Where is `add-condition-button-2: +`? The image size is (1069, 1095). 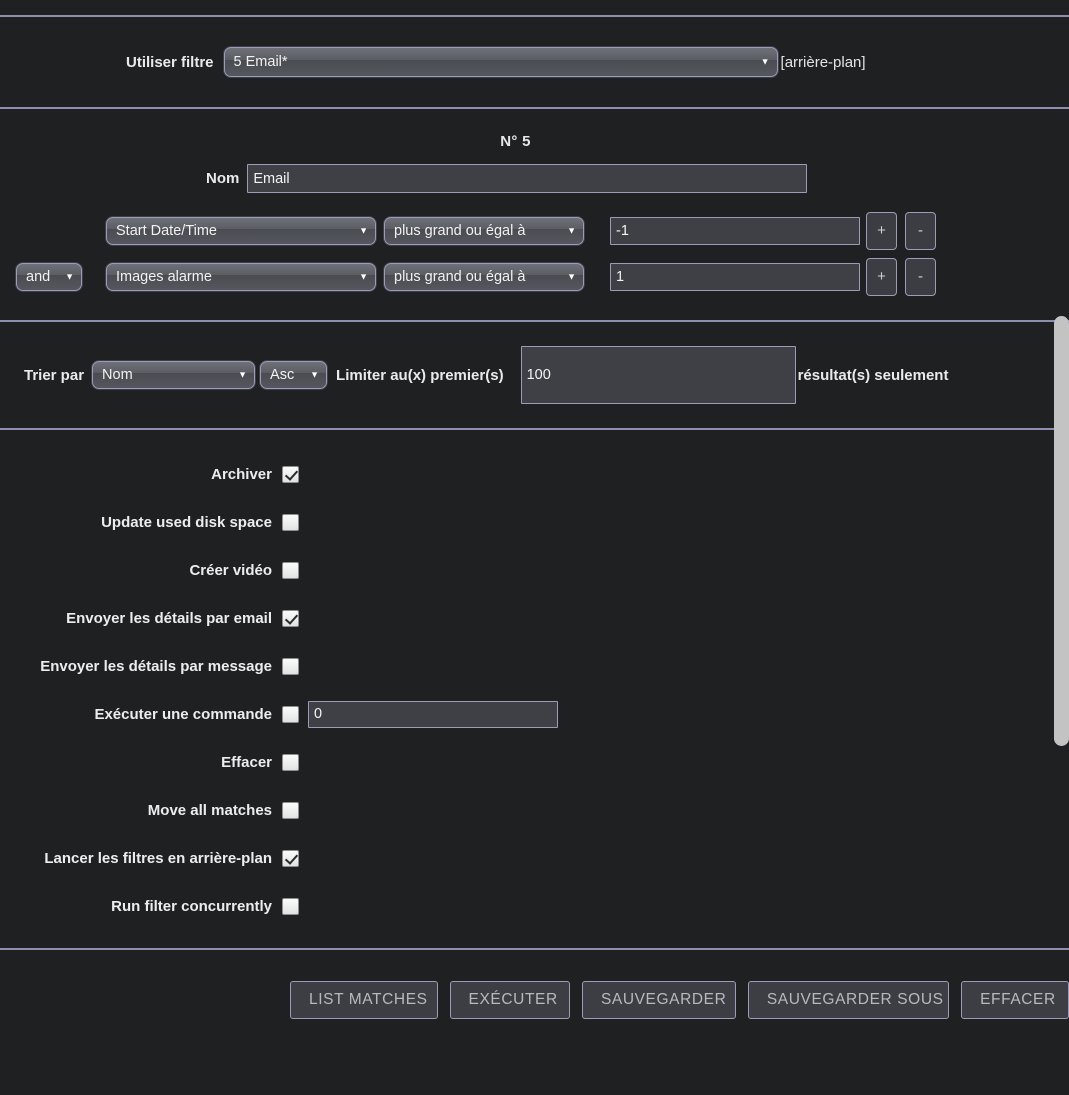 add-condition-button-2: + is located at coordinates (881, 277).